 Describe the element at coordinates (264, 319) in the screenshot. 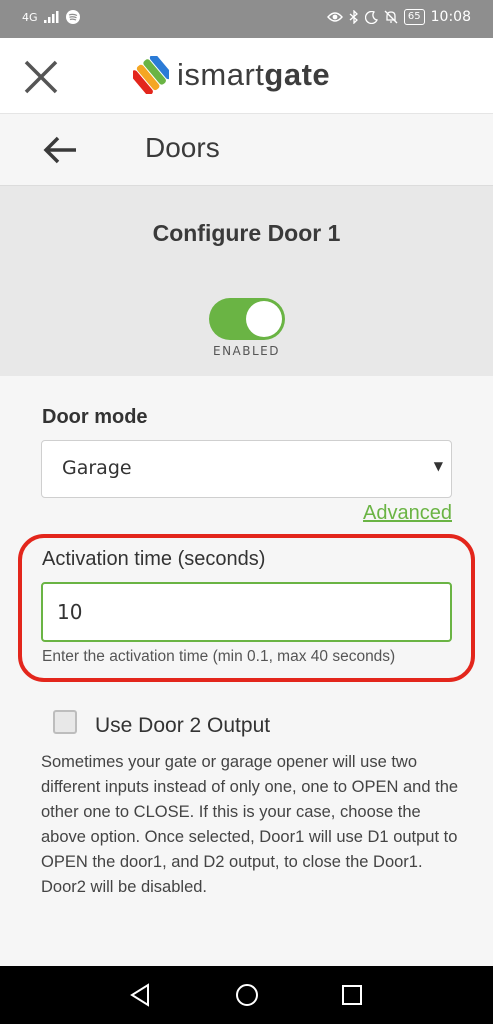

I see `toggle-knob` at that location.